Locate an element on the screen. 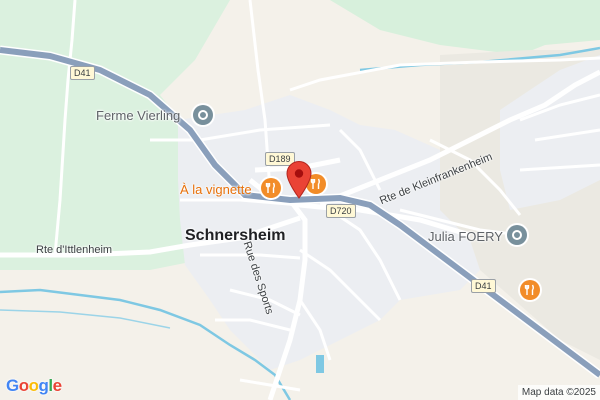  map-attribution: Map data ©2025 is located at coordinates (558, 392).